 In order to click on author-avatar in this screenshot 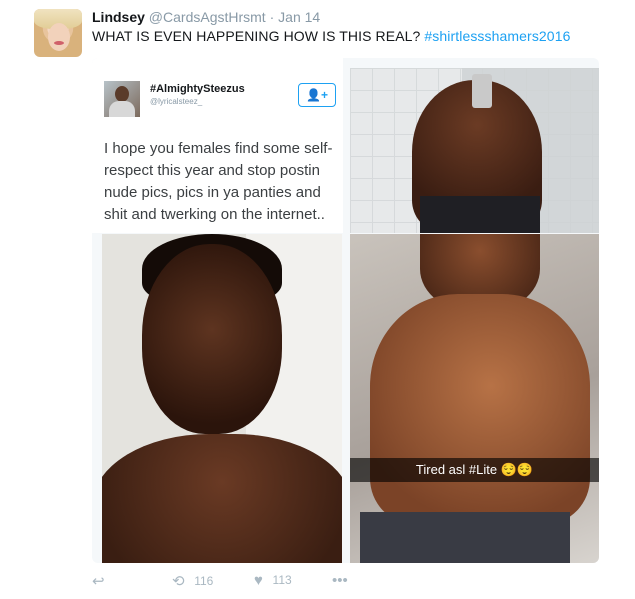, I will do `click(58, 33)`.